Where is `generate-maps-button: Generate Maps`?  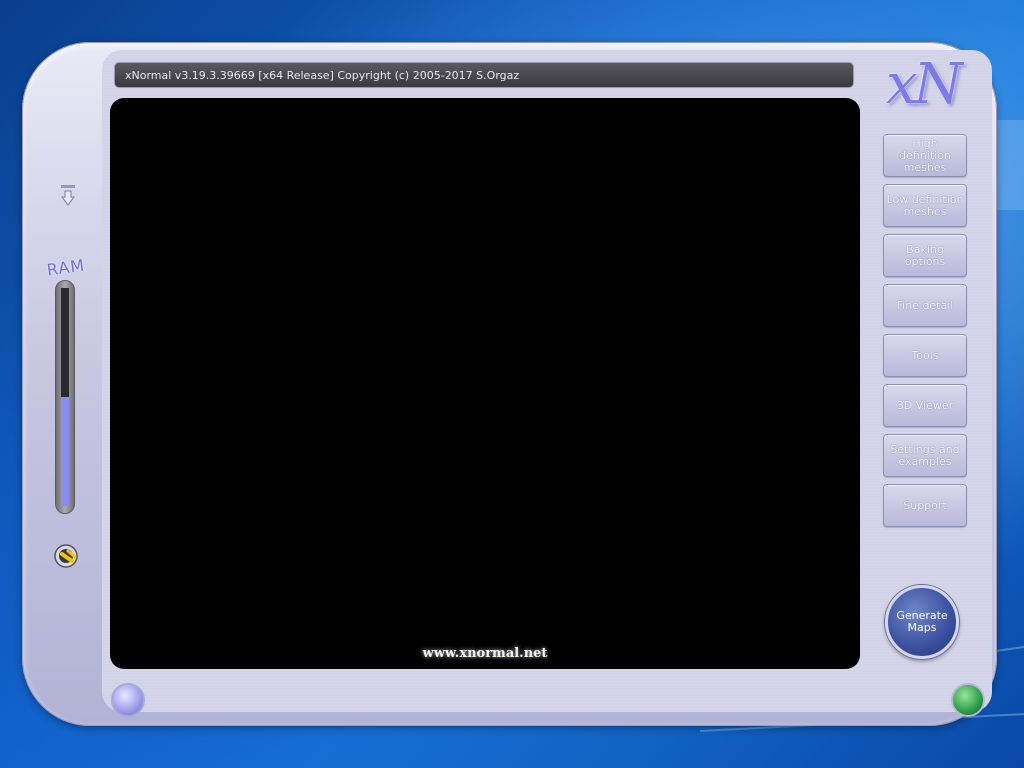 generate-maps-button: Generate Maps is located at coordinates (922, 622).